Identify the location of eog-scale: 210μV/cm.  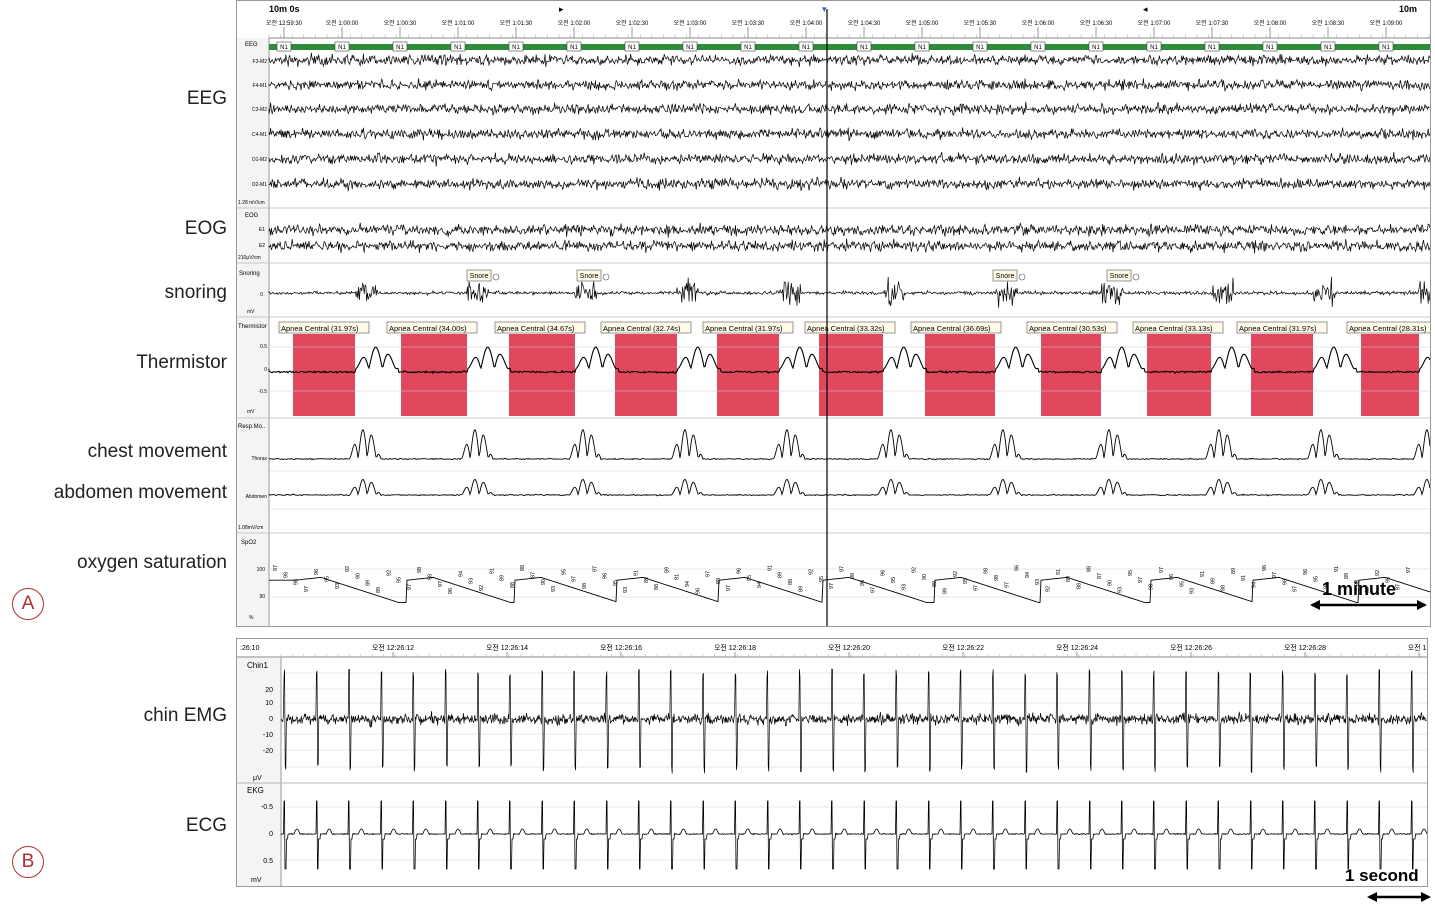
(249, 258).